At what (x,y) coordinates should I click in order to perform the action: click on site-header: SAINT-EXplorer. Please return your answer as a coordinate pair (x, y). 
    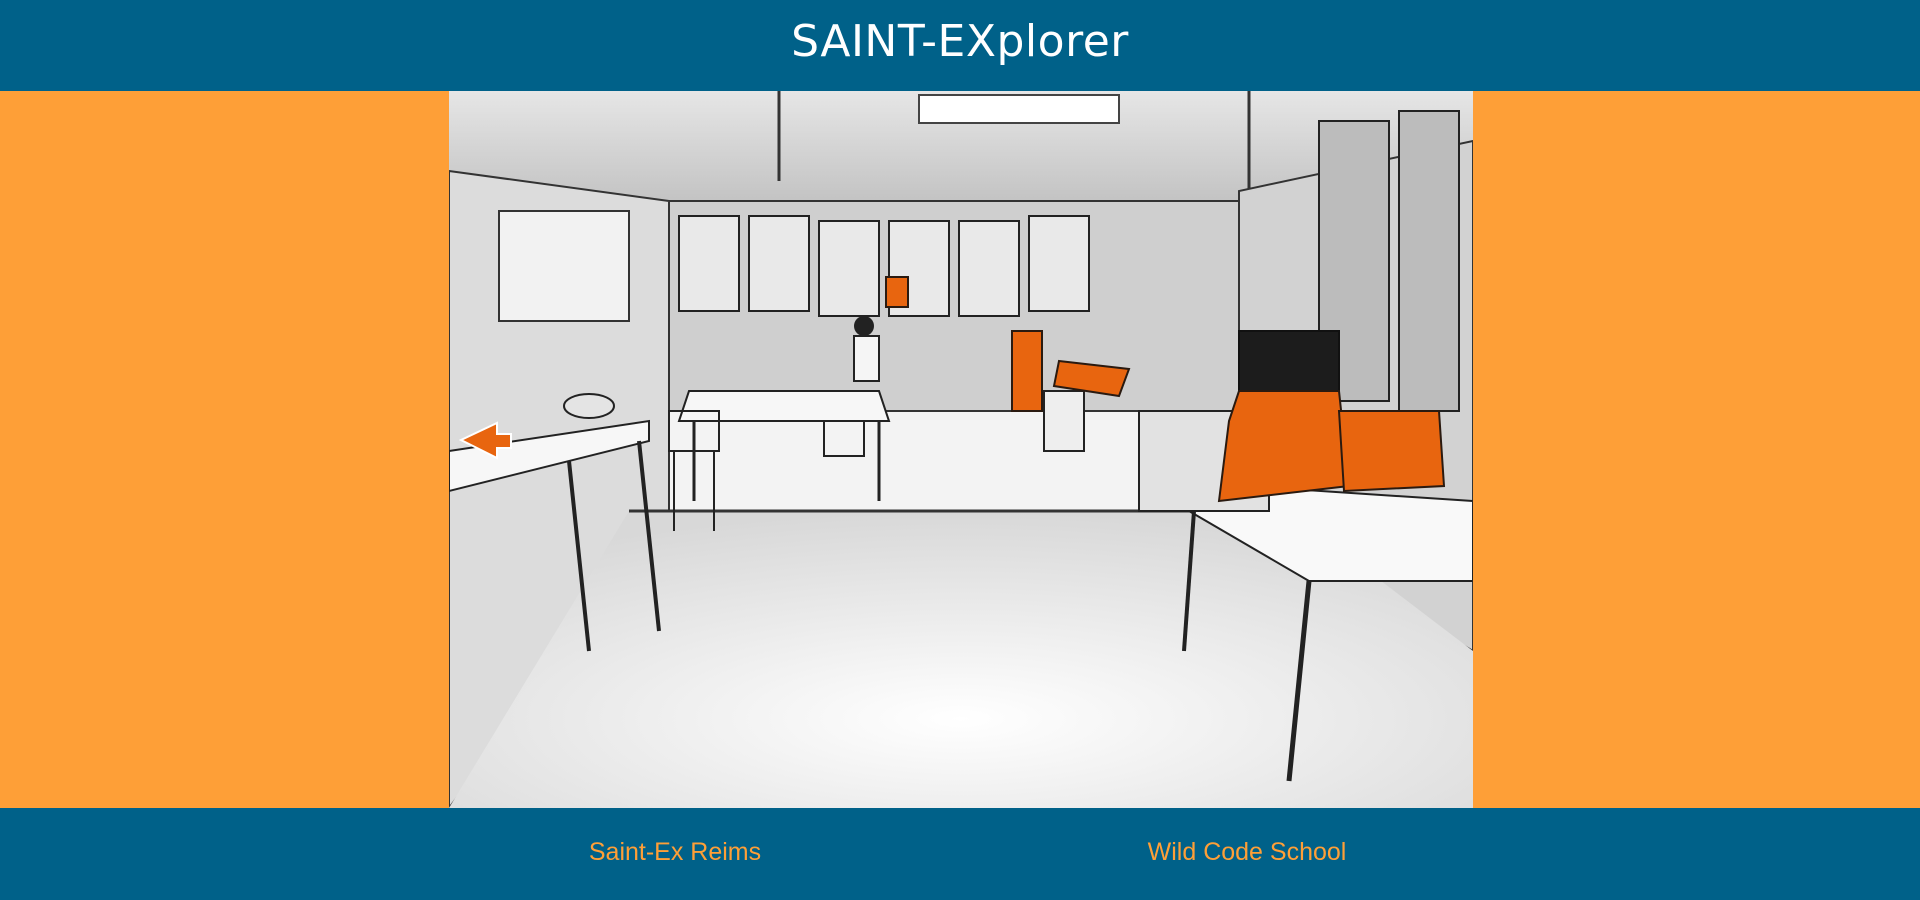
    Looking at the image, I should click on (960, 45).